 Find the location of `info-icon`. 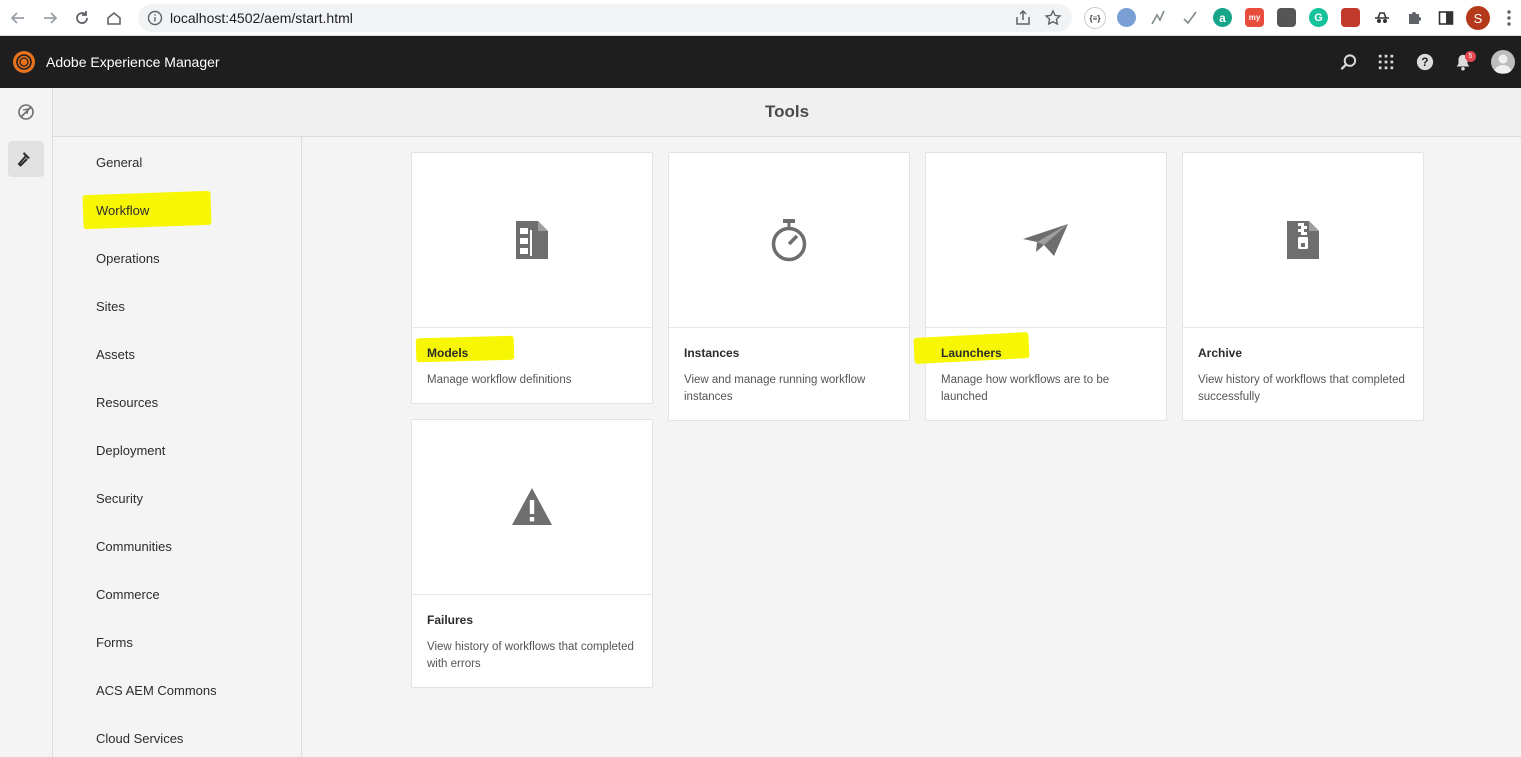

info-icon is located at coordinates (155, 18).